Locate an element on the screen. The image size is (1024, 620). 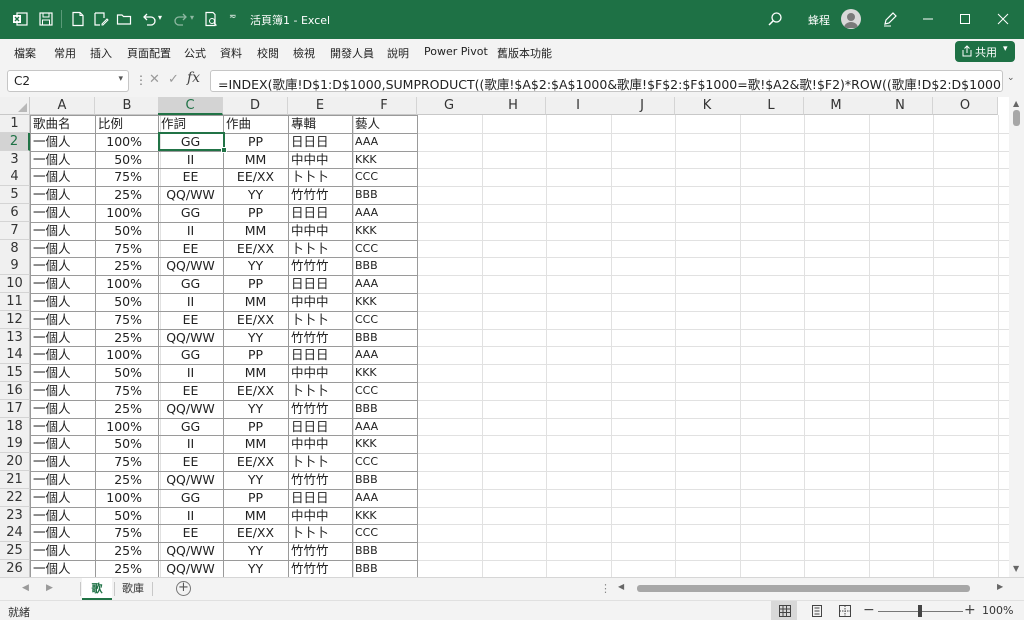
row-header: 23 is located at coordinates (15, 515).